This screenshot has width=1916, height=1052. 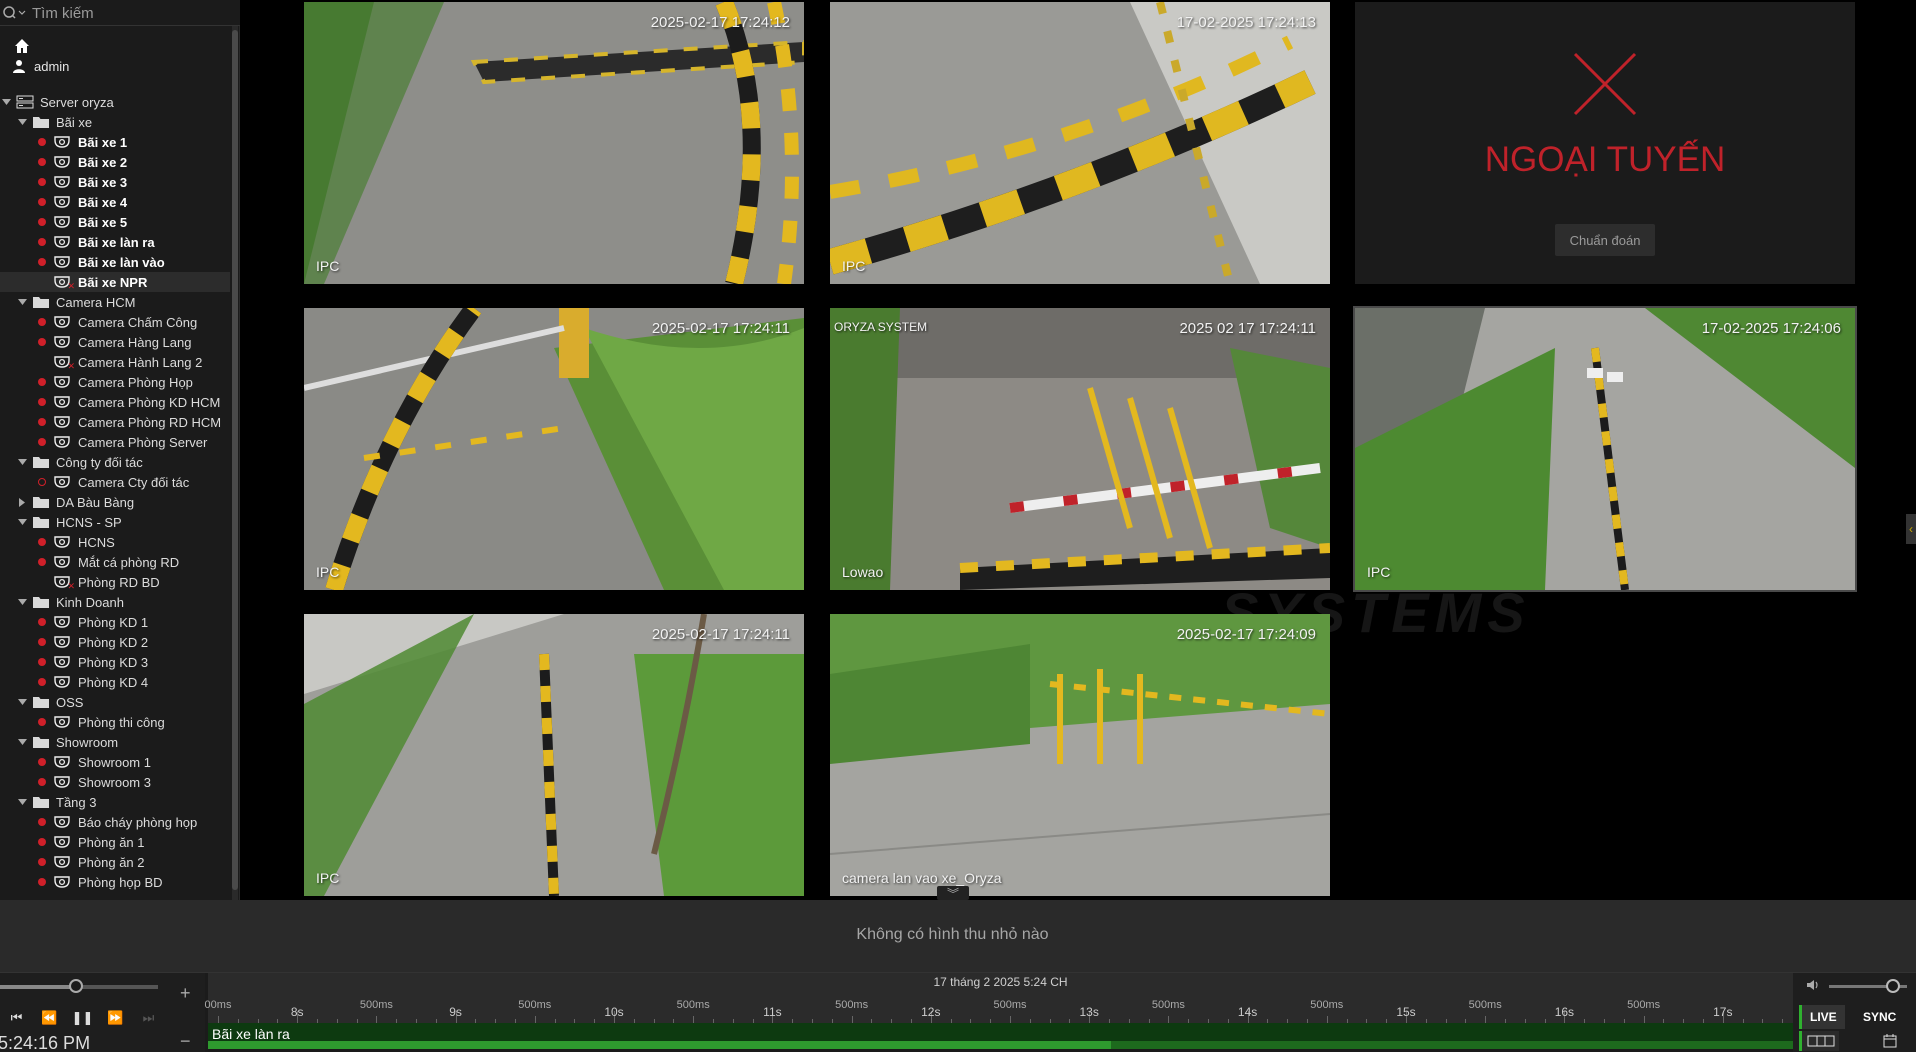 What do you see at coordinates (115, 642) in the screenshot?
I see `tree-camera-item: Phòng KD 2` at bounding box center [115, 642].